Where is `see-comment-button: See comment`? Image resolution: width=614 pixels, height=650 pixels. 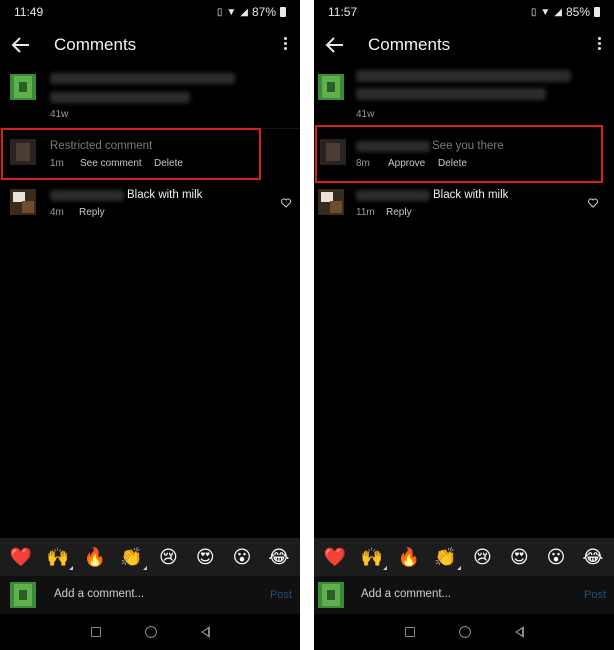 see-comment-button: See comment is located at coordinates (111, 163).